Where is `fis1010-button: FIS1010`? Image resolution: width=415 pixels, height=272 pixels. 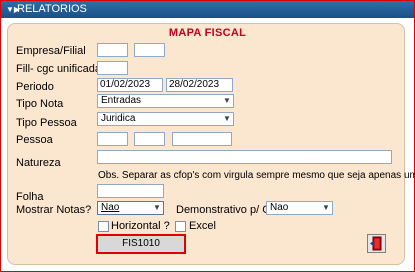 fis1010-button: FIS1010 is located at coordinates (141, 244).